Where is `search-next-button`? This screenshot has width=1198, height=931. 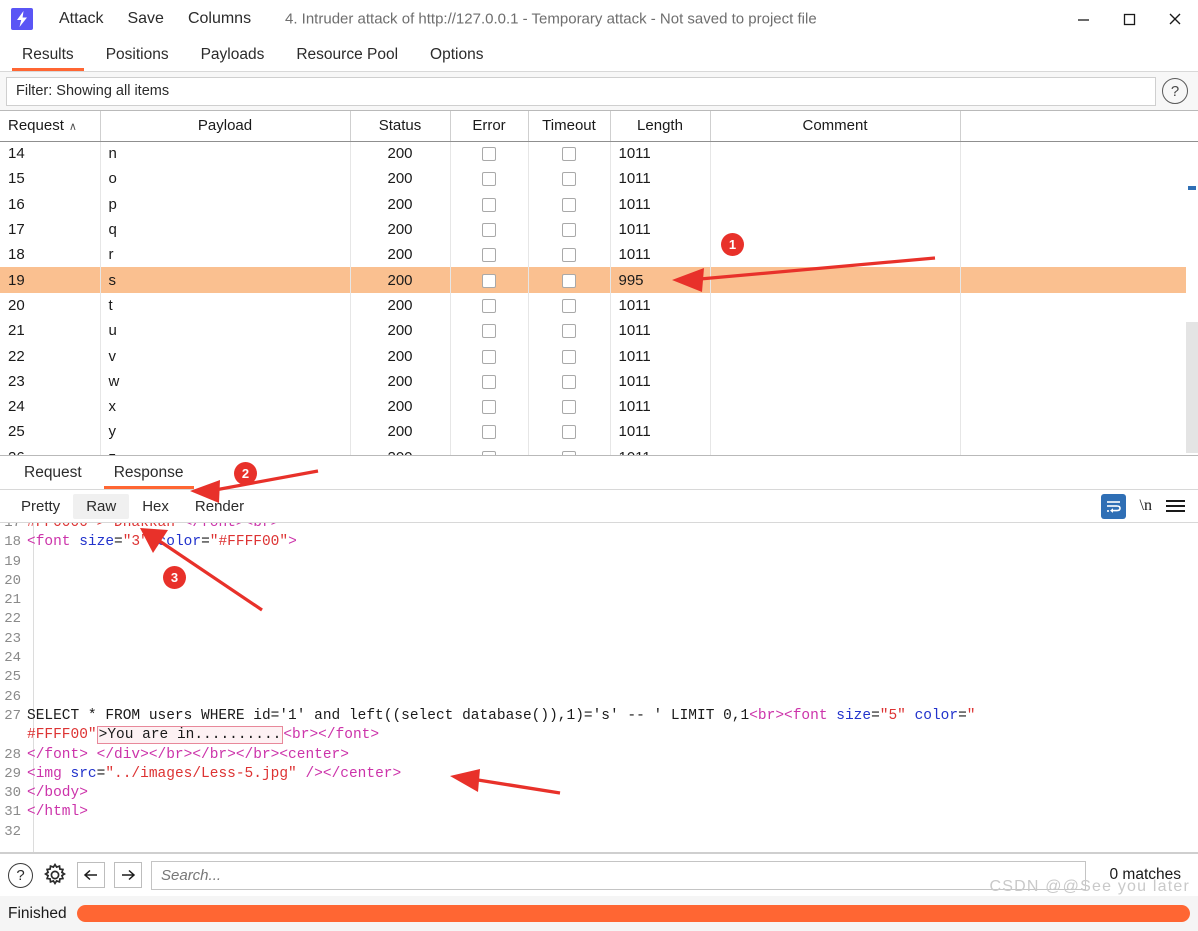 search-next-button is located at coordinates (128, 875).